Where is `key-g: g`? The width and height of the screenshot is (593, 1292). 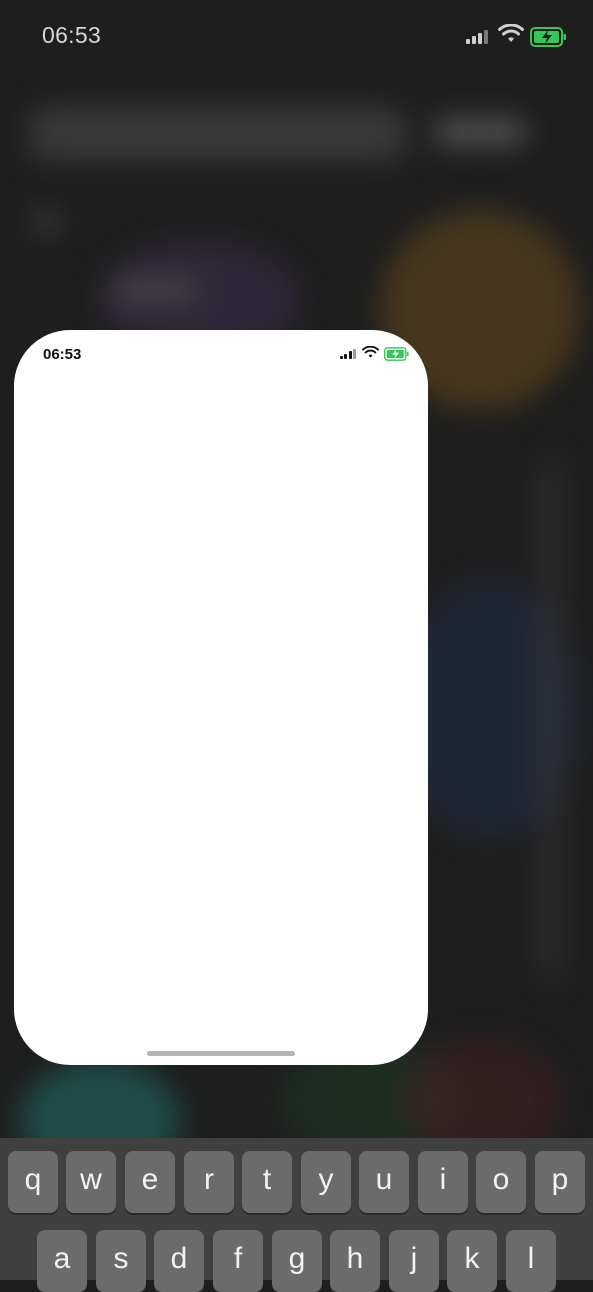 key-g: g is located at coordinates (297, 1261).